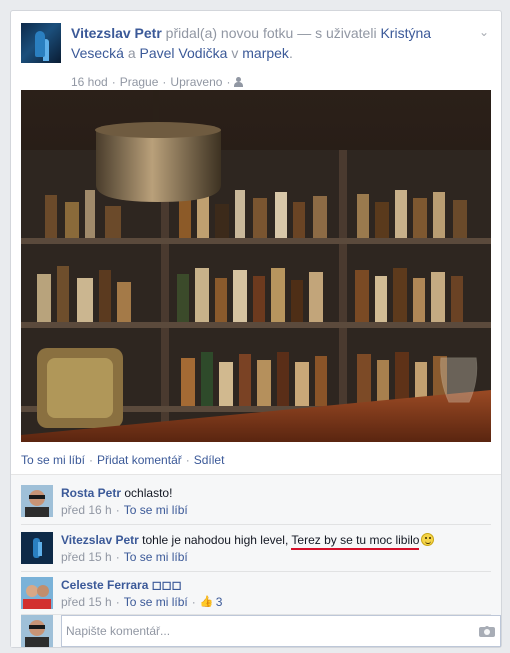  I want to click on like-link: To se mi líbí, so click(53, 460).